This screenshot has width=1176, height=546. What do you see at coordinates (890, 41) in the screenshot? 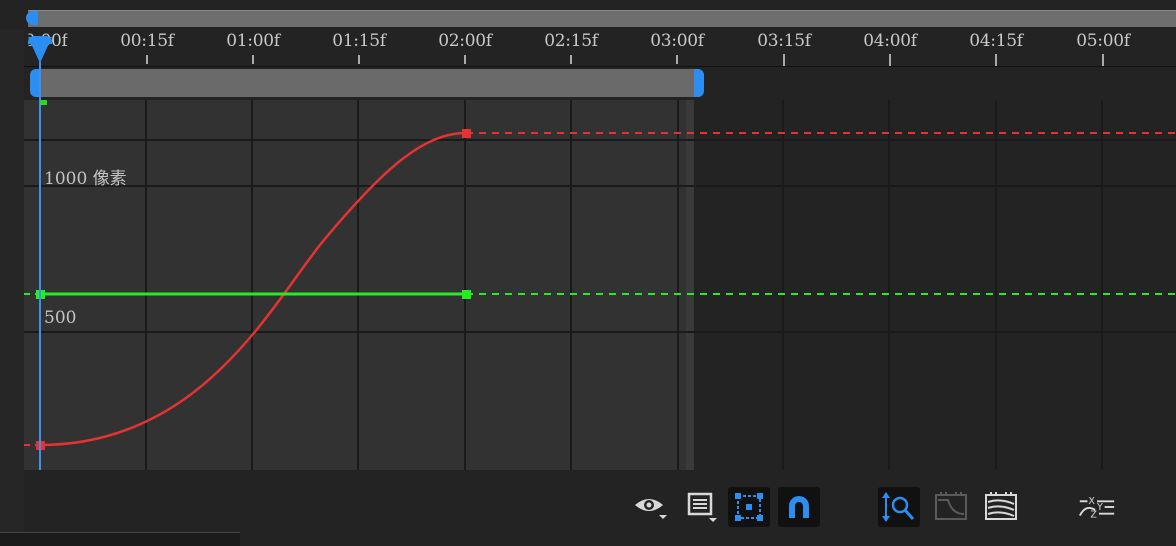
I see `ruler-label: 04:00f` at bounding box center [890, 41].